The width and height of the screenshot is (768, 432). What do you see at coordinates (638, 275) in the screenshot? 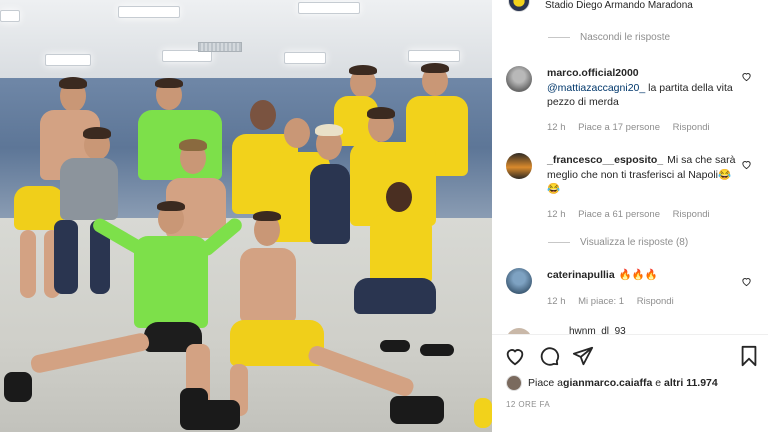
I see `comment-body: 🔥🔥🔥` at bounding box center [638, 275].